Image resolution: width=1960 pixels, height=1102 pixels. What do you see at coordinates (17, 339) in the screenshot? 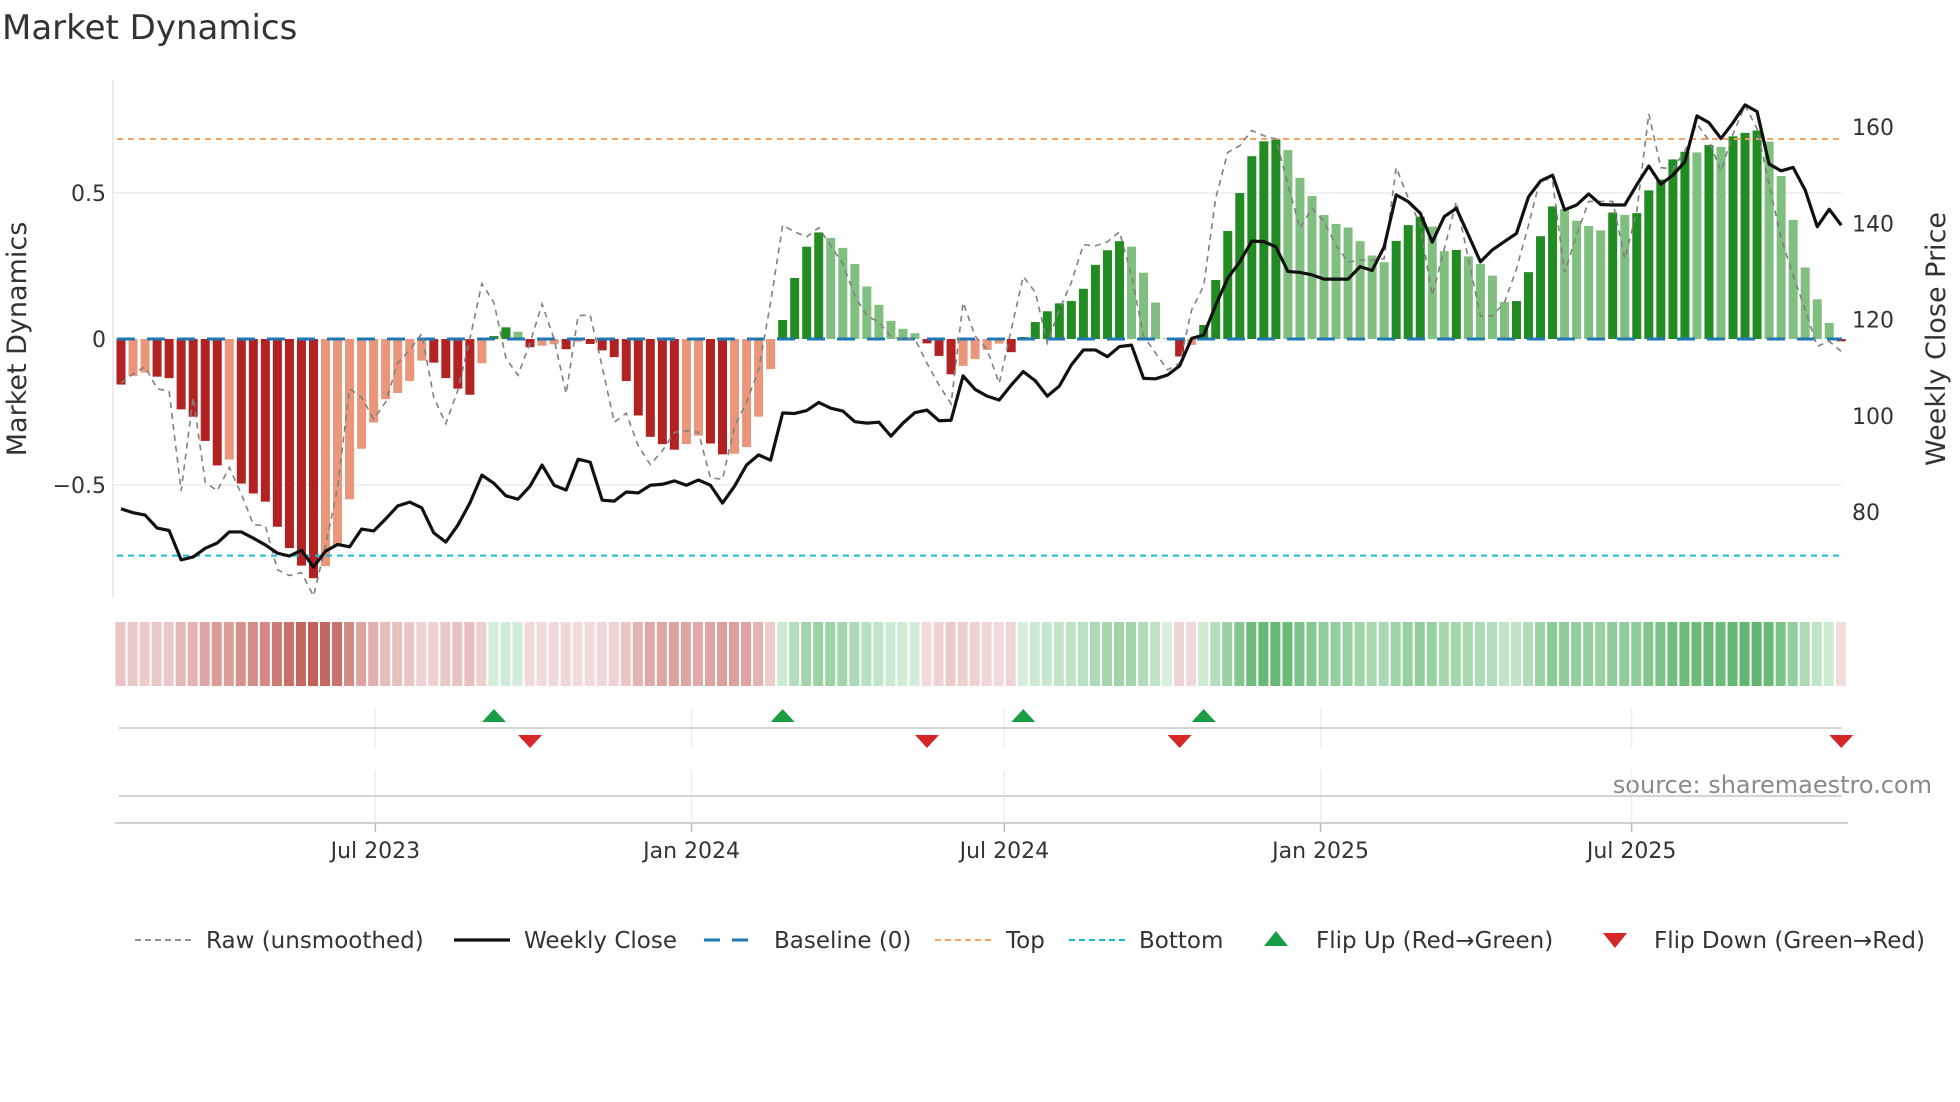
I see `y-axis-label: Market Dynamics` at bounding box center [17, 339].